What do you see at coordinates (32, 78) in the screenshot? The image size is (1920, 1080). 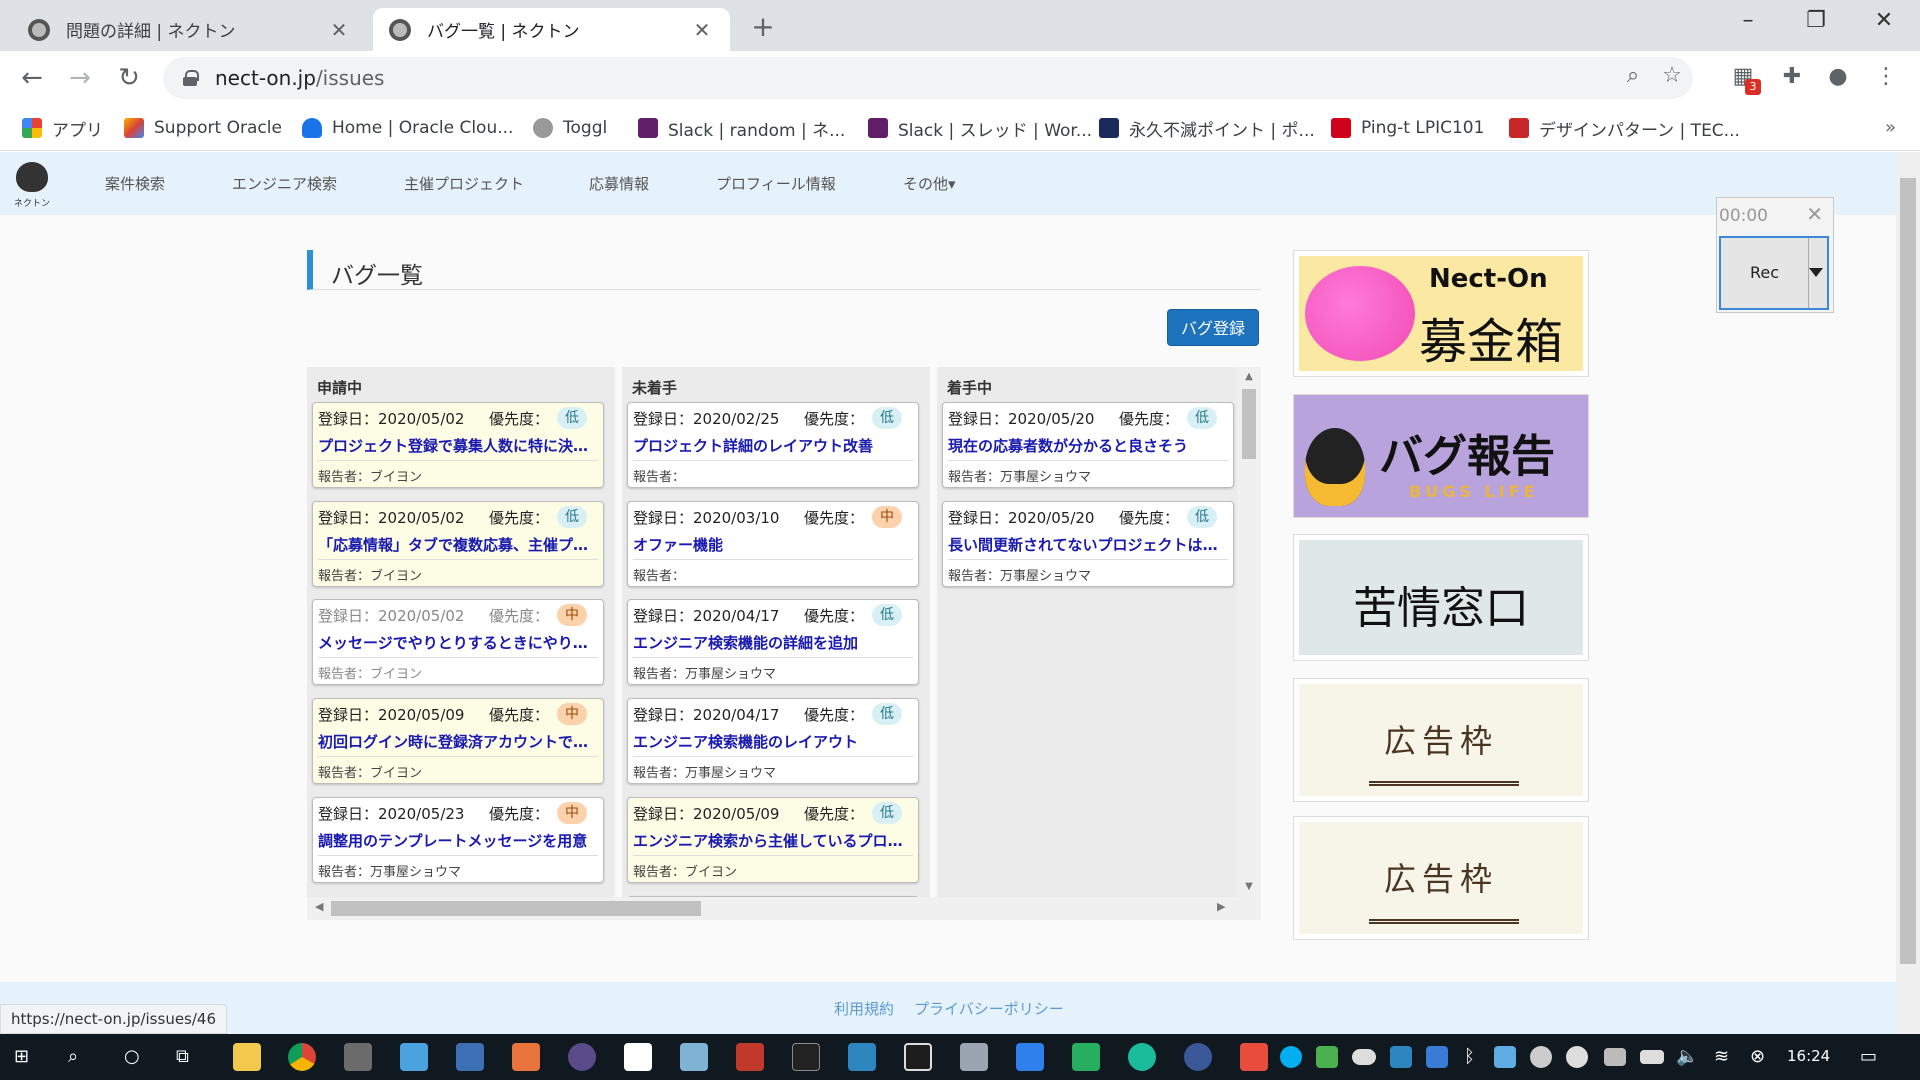 I see `back-arrow-icon: ←` at bounding box center [32, 78].